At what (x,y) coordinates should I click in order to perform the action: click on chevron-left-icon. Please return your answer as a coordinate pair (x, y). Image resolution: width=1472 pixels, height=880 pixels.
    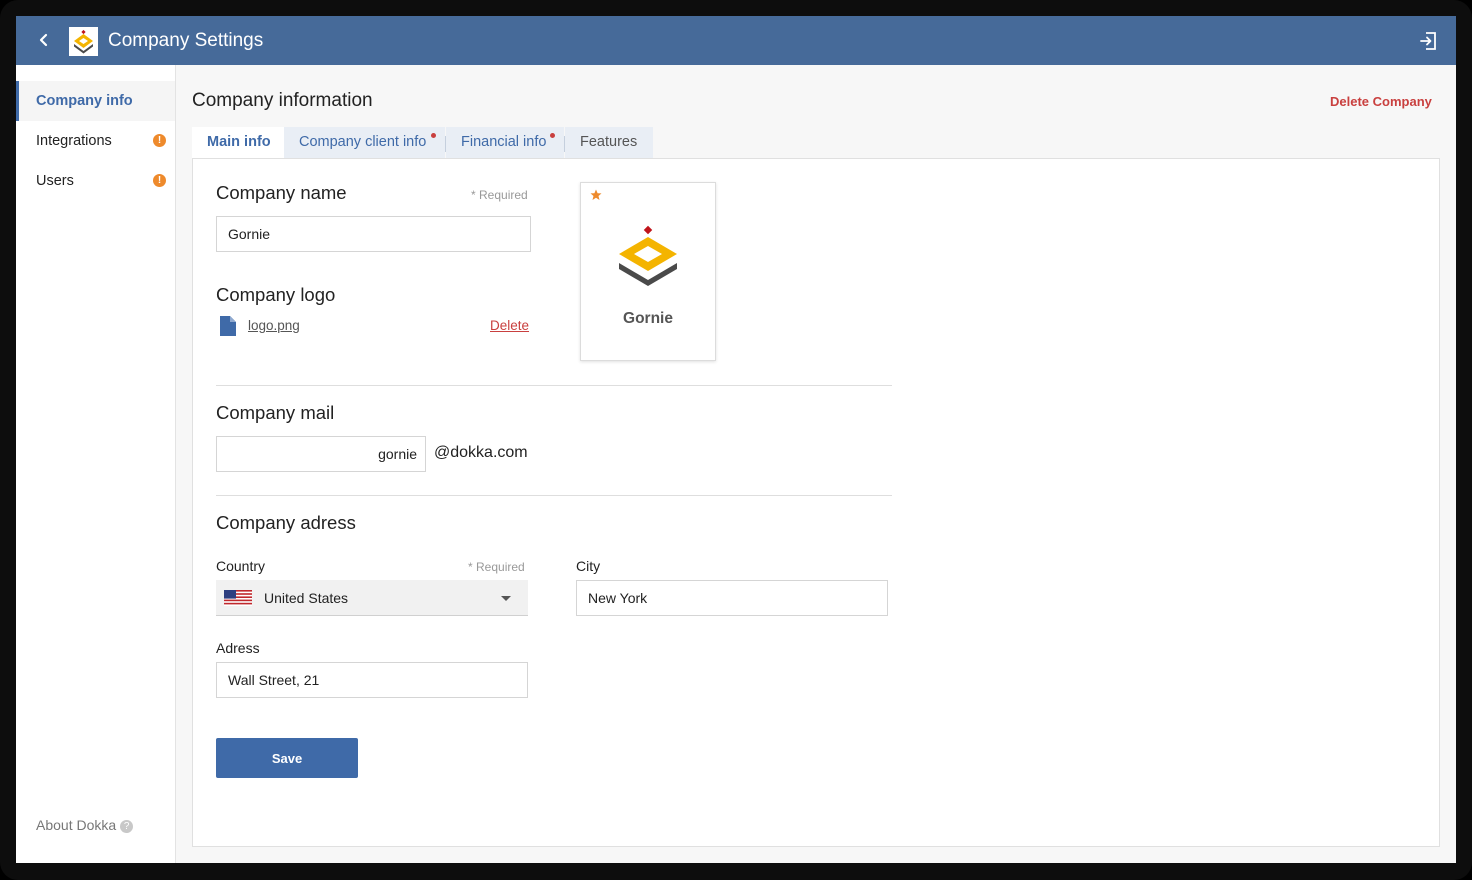
    Looking at the image, I should click on (44, 40).